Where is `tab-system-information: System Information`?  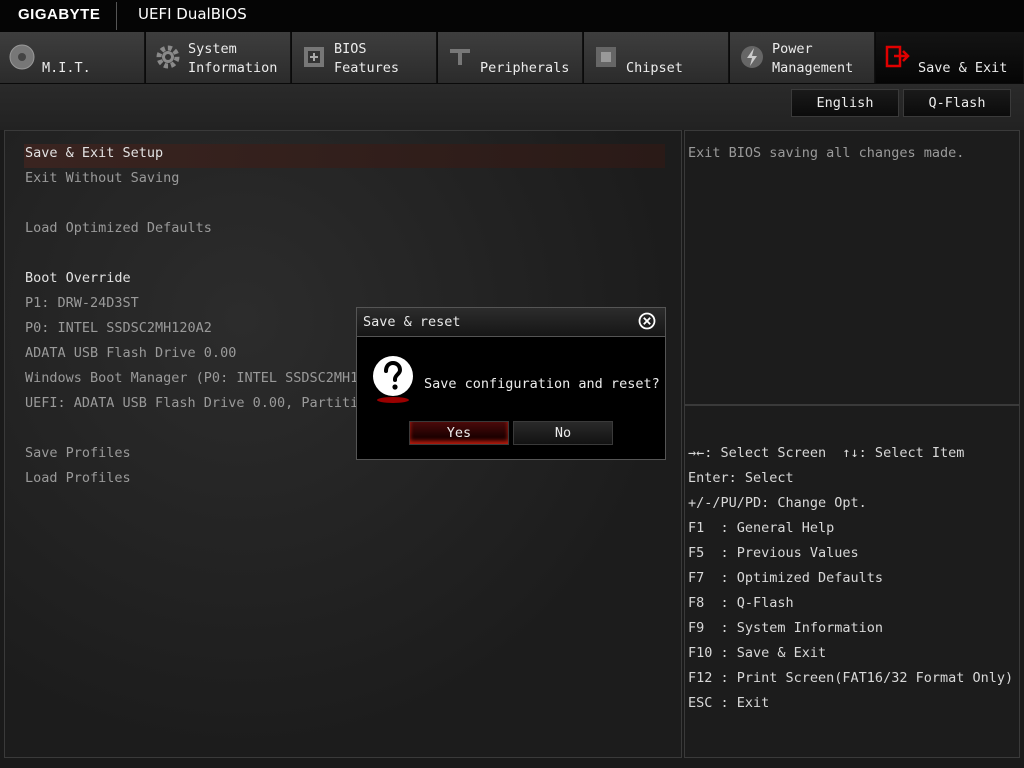 tab-system-information: System Information is located at coordinates (218, 57).